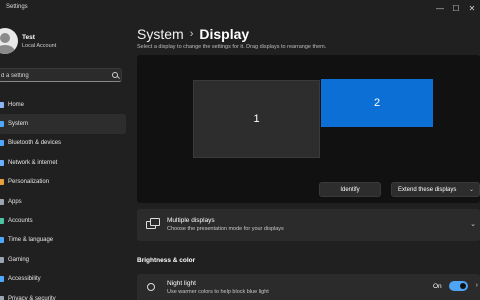  I want to click on sidebar-item-home: Home, so click(63, 104).